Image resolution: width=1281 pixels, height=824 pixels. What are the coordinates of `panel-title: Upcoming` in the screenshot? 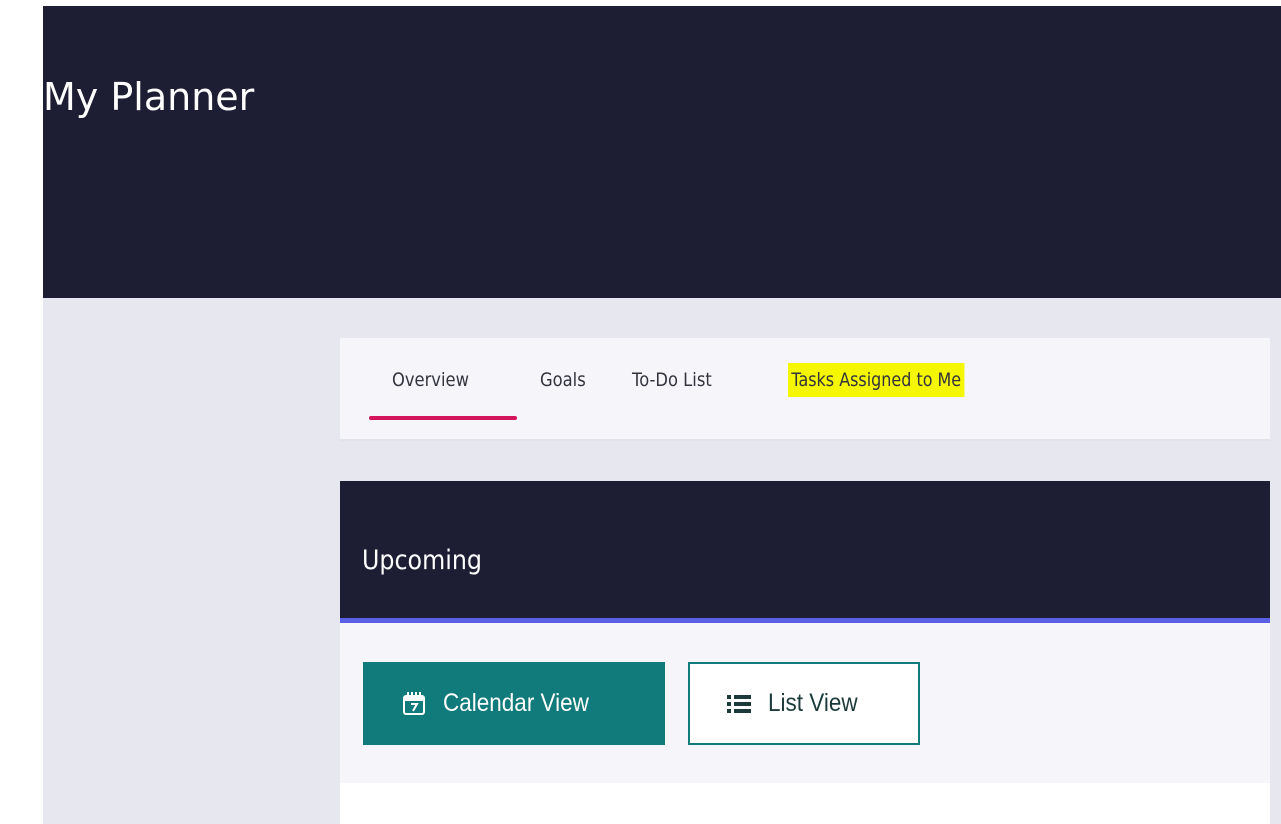 It's located at (422, 560).